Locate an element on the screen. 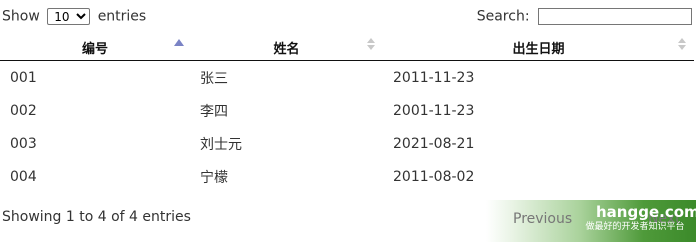 Image resolution: width=696 pixels, height=242 pixels. cell-name: 刘士元 is located at coordinates (221, 144).